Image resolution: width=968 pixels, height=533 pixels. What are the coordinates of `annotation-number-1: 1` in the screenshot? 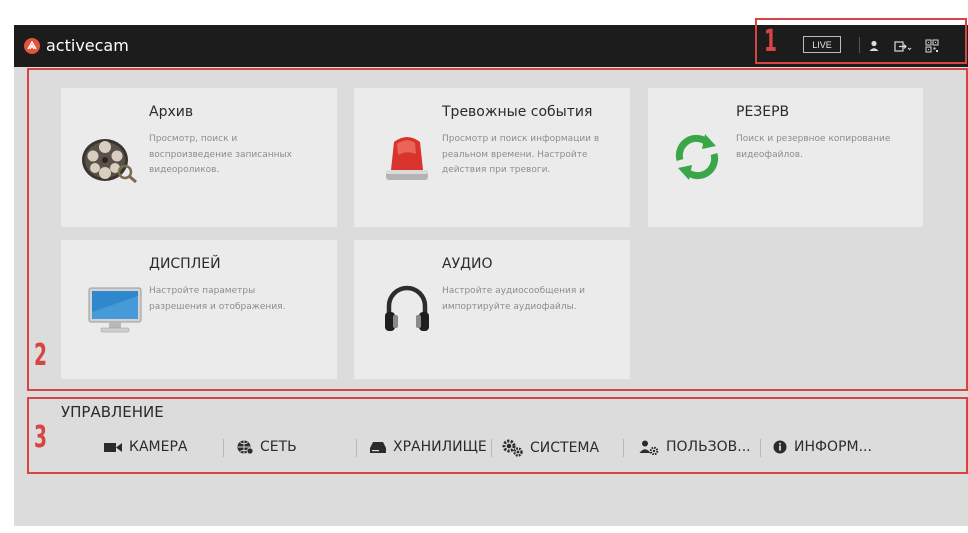 It's located at (770, 41).